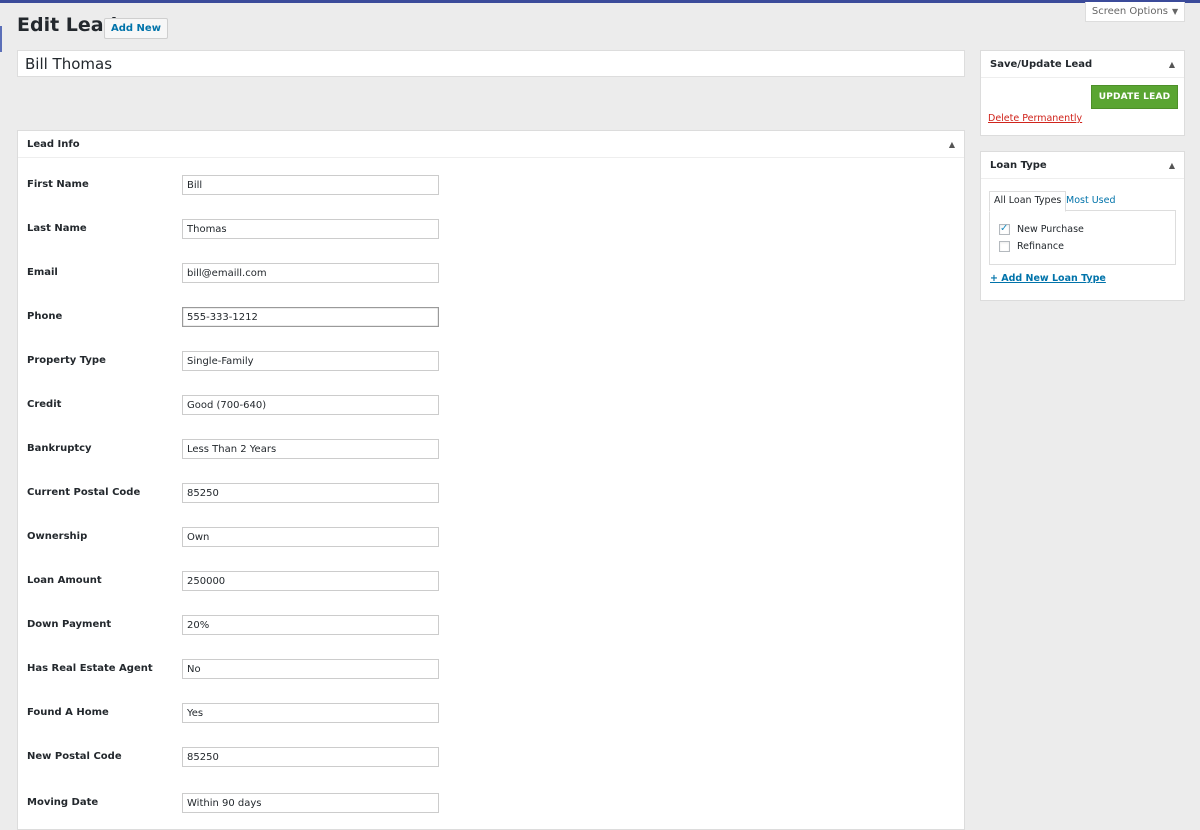 This screenshot has height=830, width=1200. Describe the element at coordinates (1028, 201) in the screenshot. I see `tab-all-loan-types: All Loan Types` at that location.